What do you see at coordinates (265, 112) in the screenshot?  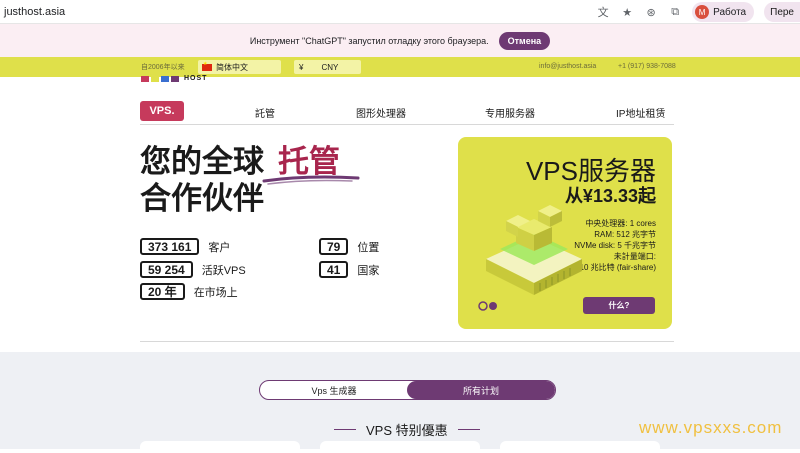 I see `nav-item-hosting: 託管` at bounding box center [265, 112].